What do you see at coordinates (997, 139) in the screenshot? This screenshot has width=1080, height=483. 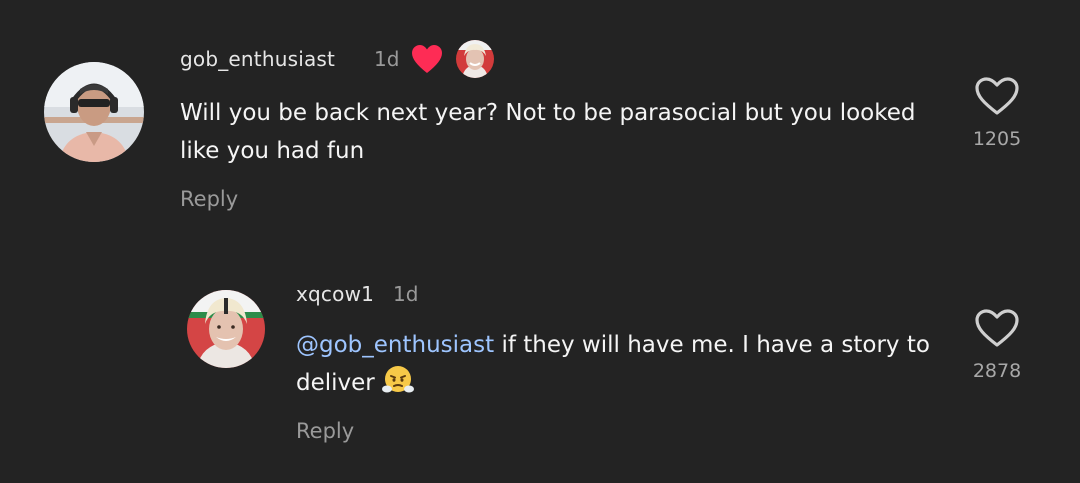 I see `like-count: 1205` at bounding box center [997, 139].